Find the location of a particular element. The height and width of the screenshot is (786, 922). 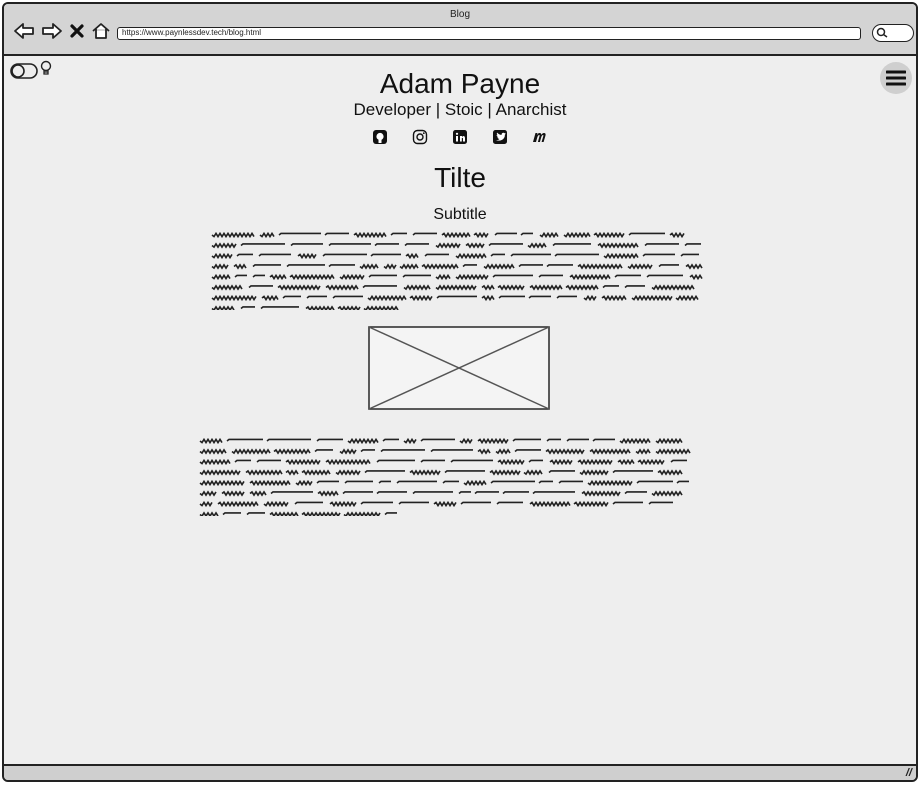

medium-icon is located at coordinates (540, 137).